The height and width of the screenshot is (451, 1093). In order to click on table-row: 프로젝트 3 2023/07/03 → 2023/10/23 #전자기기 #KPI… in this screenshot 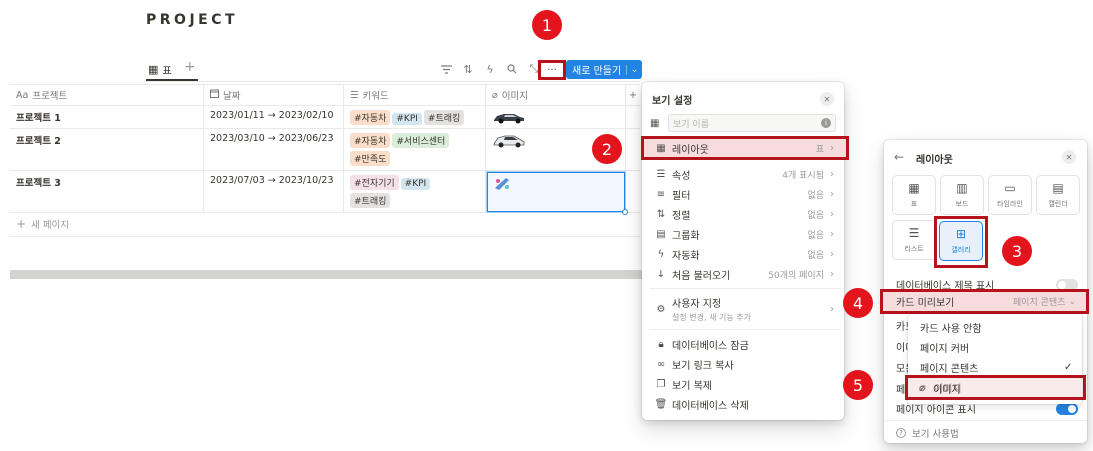, I will do `click(325, 193)`.